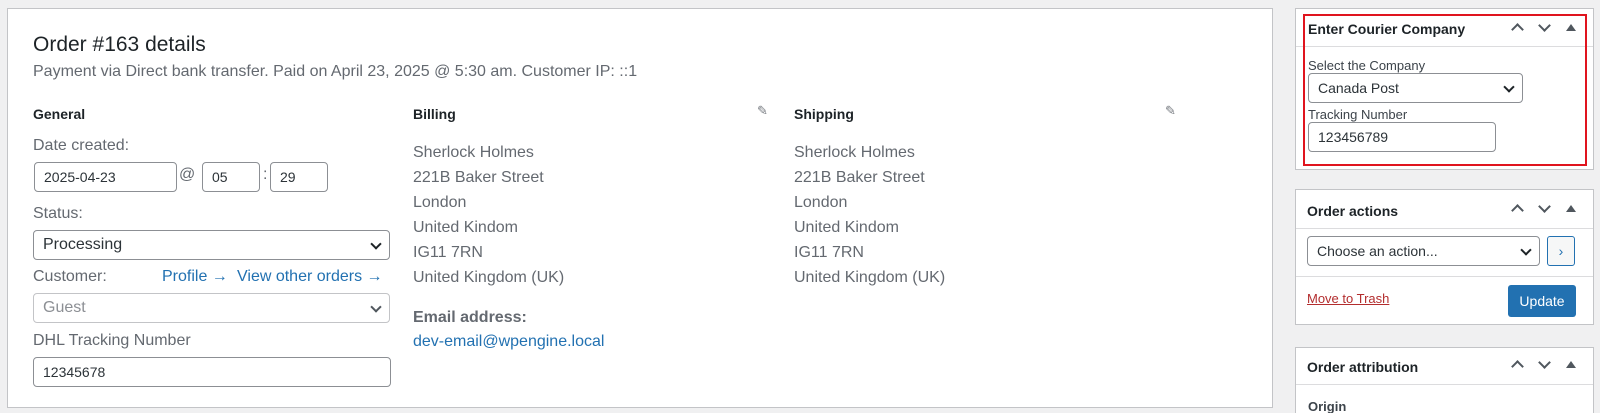 The width and height of the screenshot is (1600, 413). Describe the element at coordinates (1327, 406) in the screenshot. I see `origin-label: Origin` at that location.